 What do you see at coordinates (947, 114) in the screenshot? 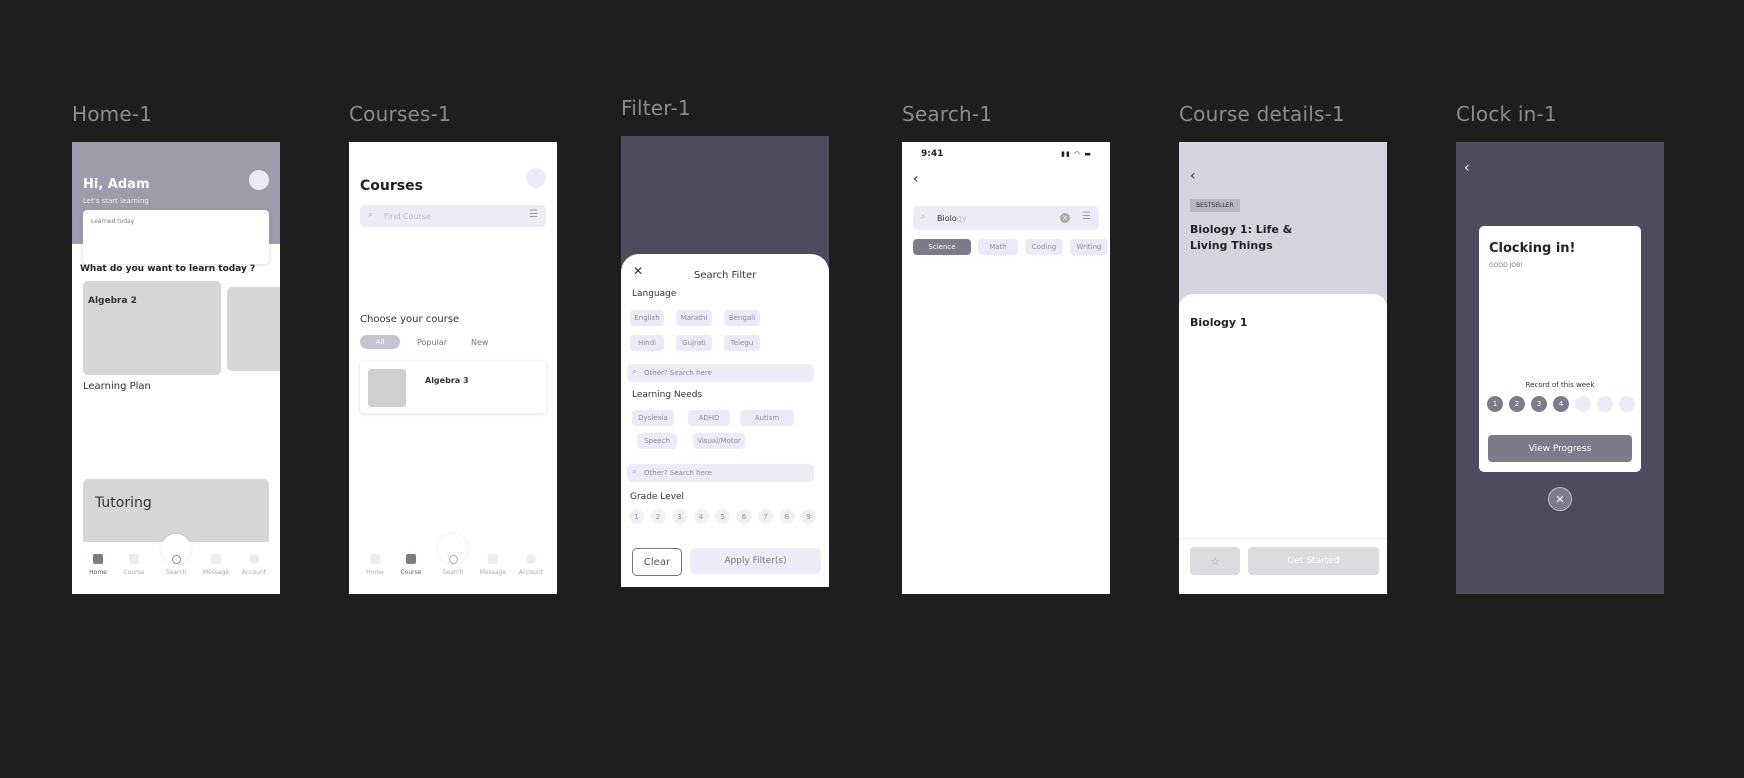
I see `frame-label-search: Search-1` at bounding box center [947, 114].